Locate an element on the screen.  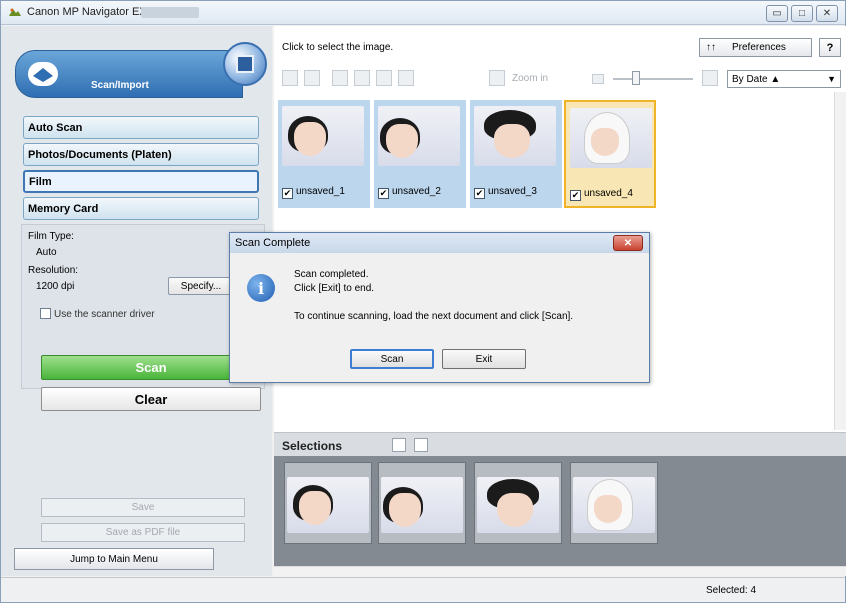
preferences-button: ↑↑ Preferences is located at coordinates (755, 47).